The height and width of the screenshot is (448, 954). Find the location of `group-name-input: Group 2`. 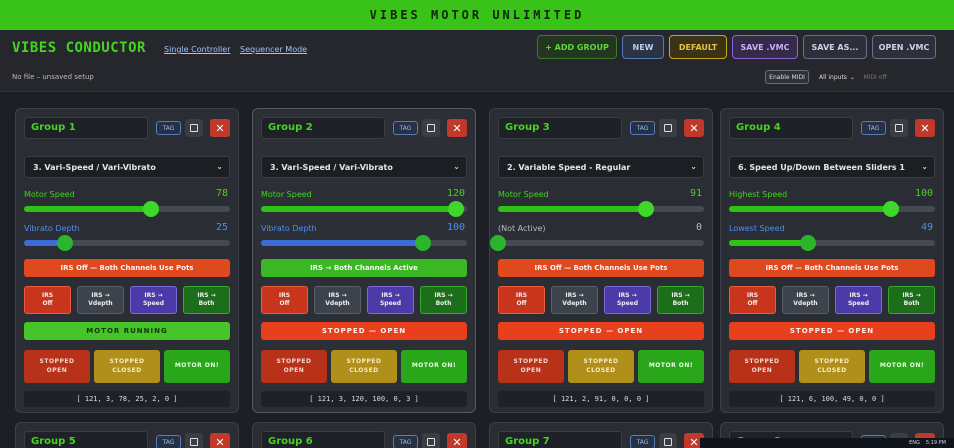

group-name-input: Group 2 is located at coordinates (323, 128).